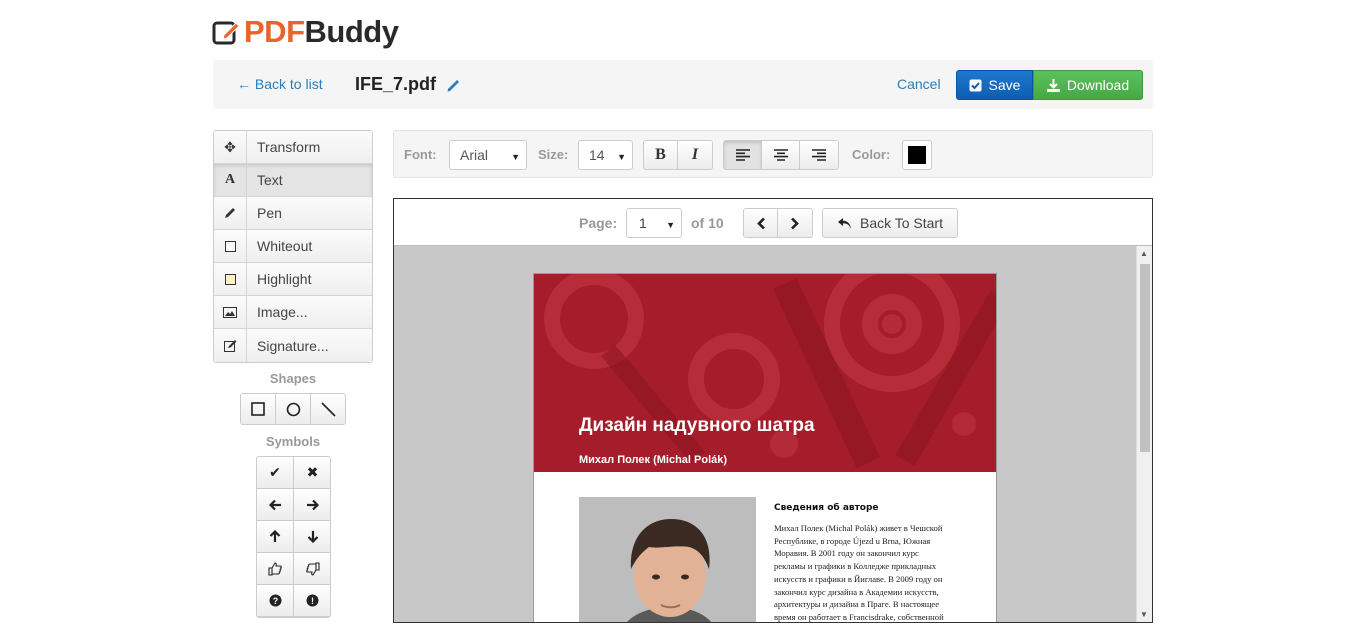  I want to click on circle-shape-button, so click(293, 409).